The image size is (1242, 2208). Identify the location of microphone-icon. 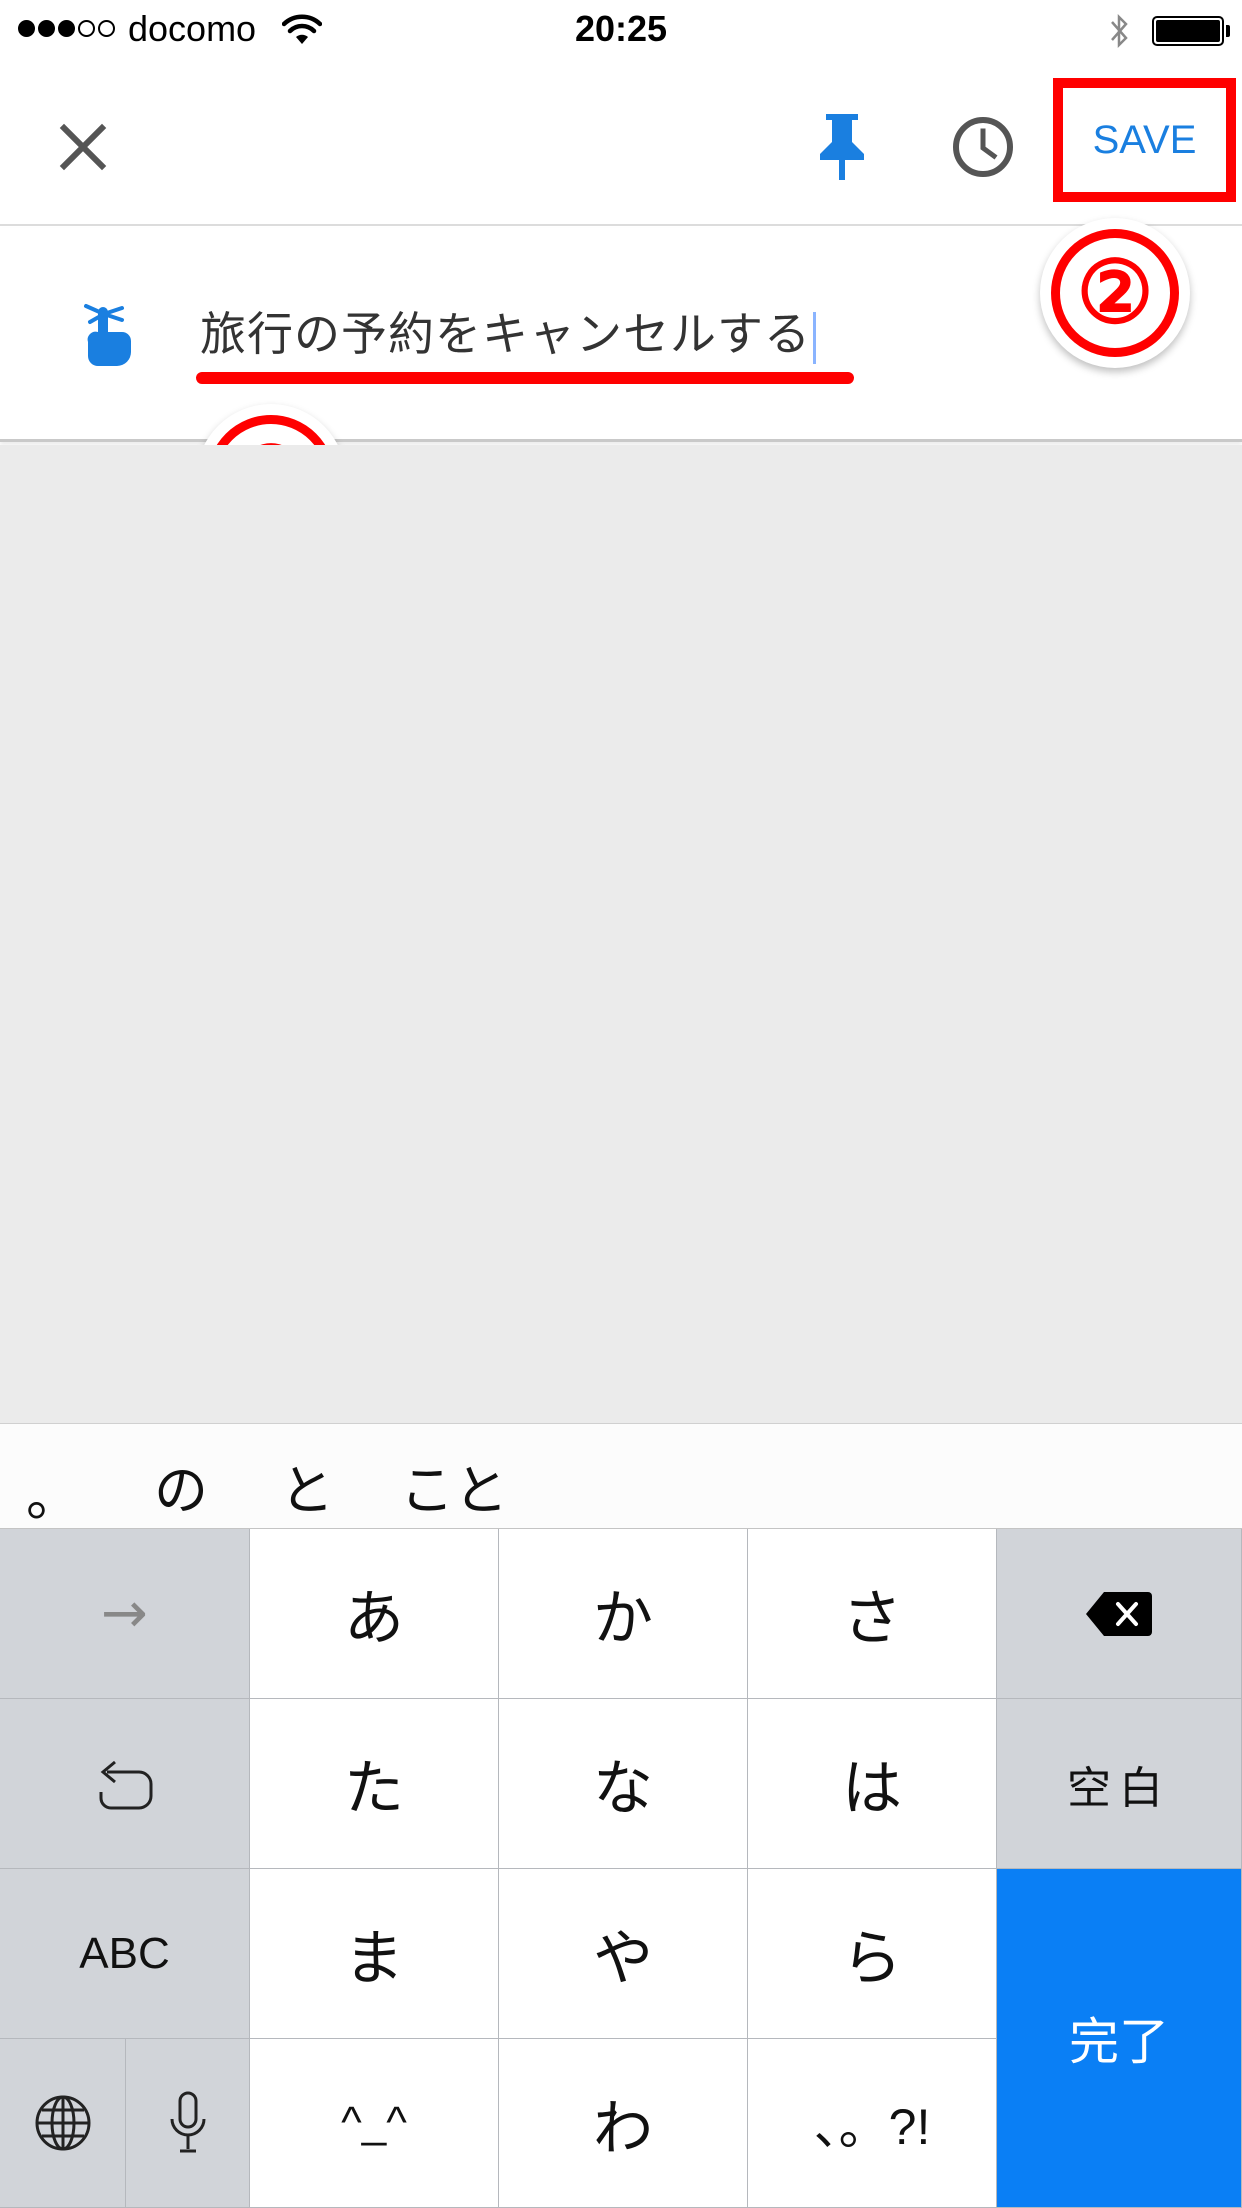
(187, 2122).